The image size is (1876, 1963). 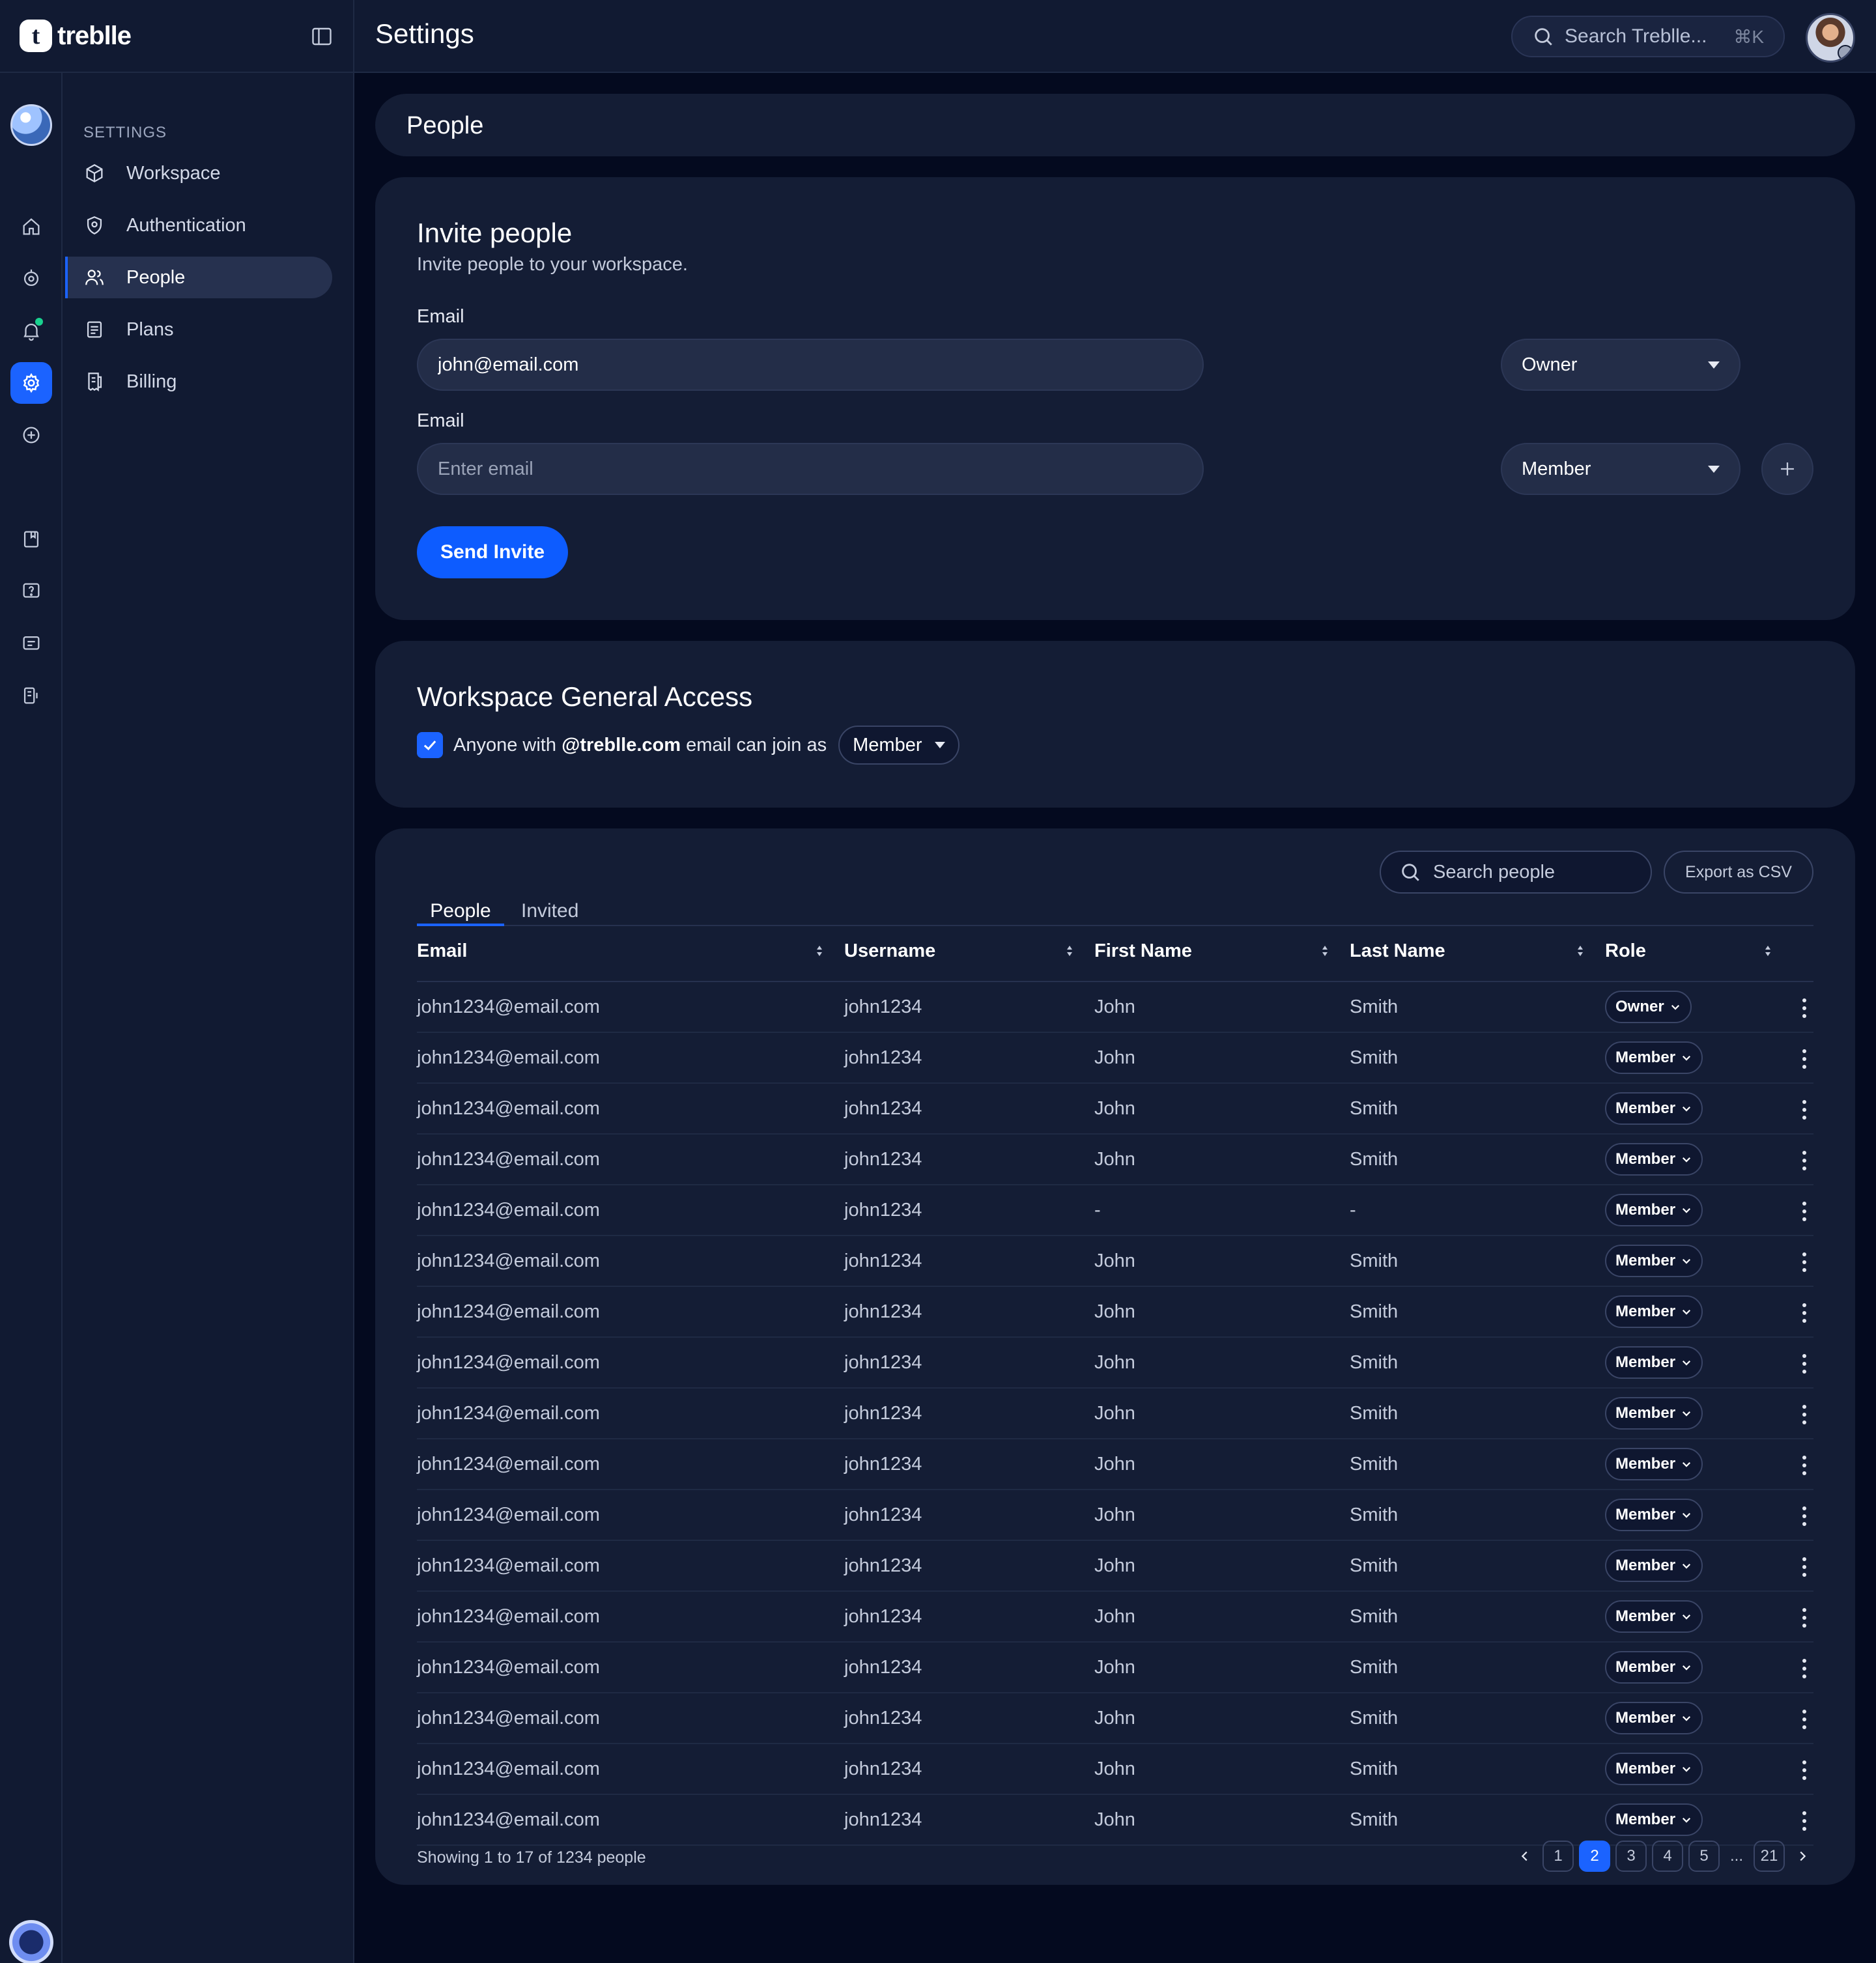 I want to click on workspace-avatar, so click(x=31, y=125).